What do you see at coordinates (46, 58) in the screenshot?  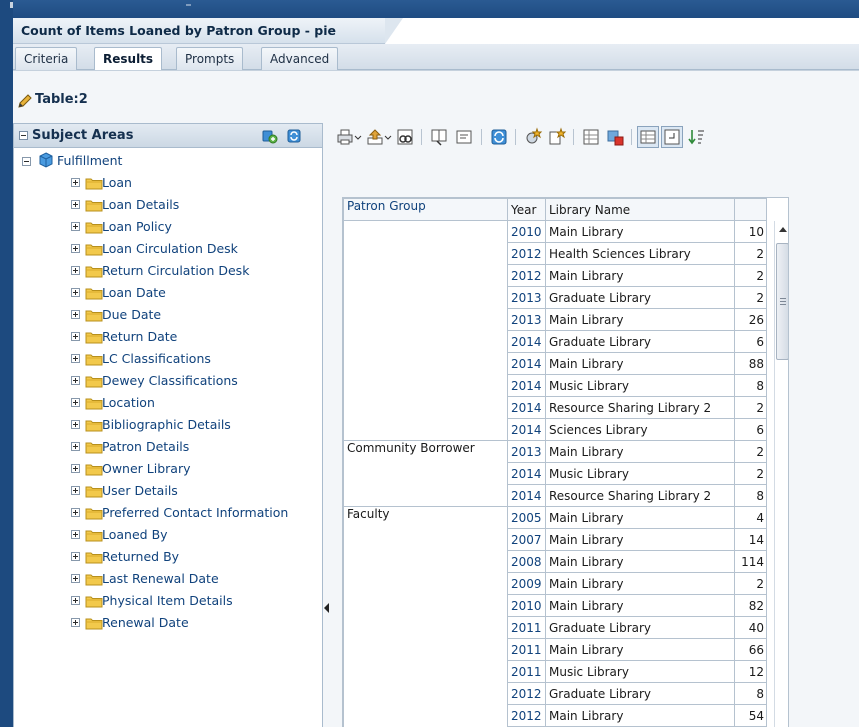 I see `tab-criteria: Criteria` at bounding box center [46, 58].